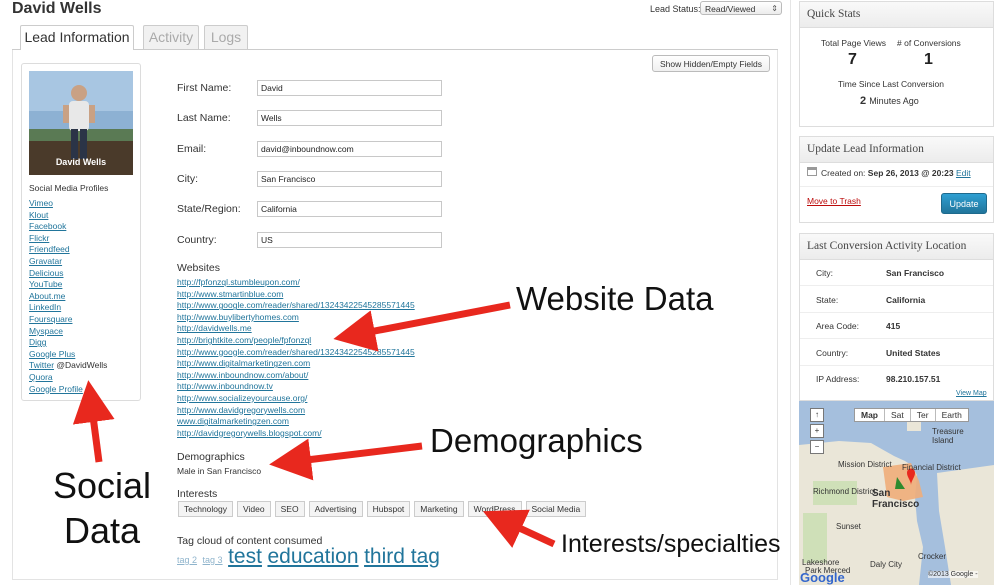 Image resolution: width=1000 pixels, height=585 pixels. Describe the element at coordinates (948, 436) in the screenshot. I see `map-label: Treasure Island` at that location.